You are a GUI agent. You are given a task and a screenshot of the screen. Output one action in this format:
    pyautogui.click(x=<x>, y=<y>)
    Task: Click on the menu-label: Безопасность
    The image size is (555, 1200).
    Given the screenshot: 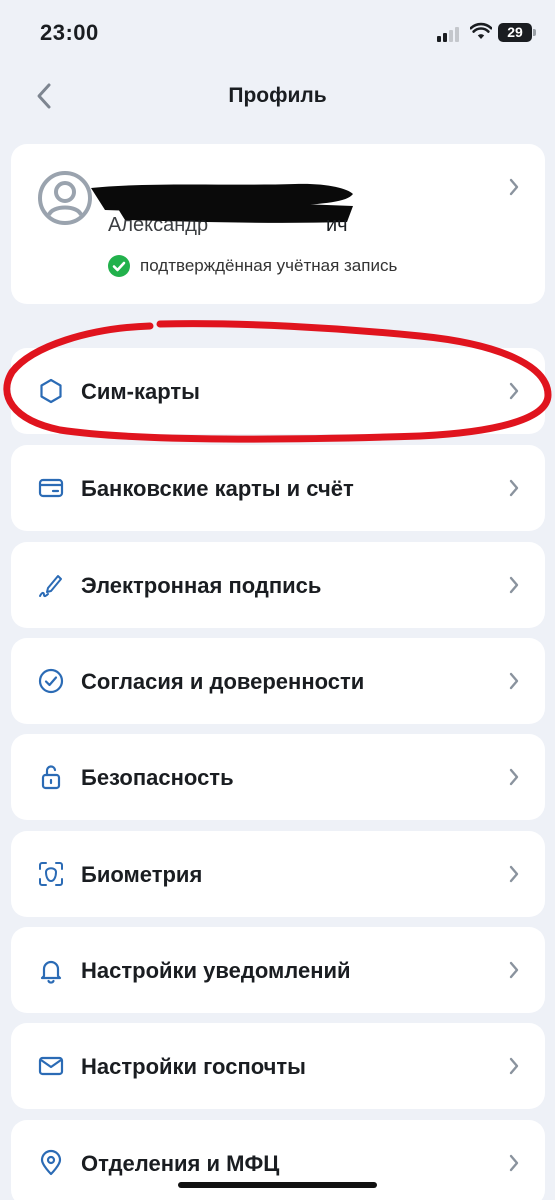 What is the action you would take?
    pyautogui.click(x=157, y=777)
    